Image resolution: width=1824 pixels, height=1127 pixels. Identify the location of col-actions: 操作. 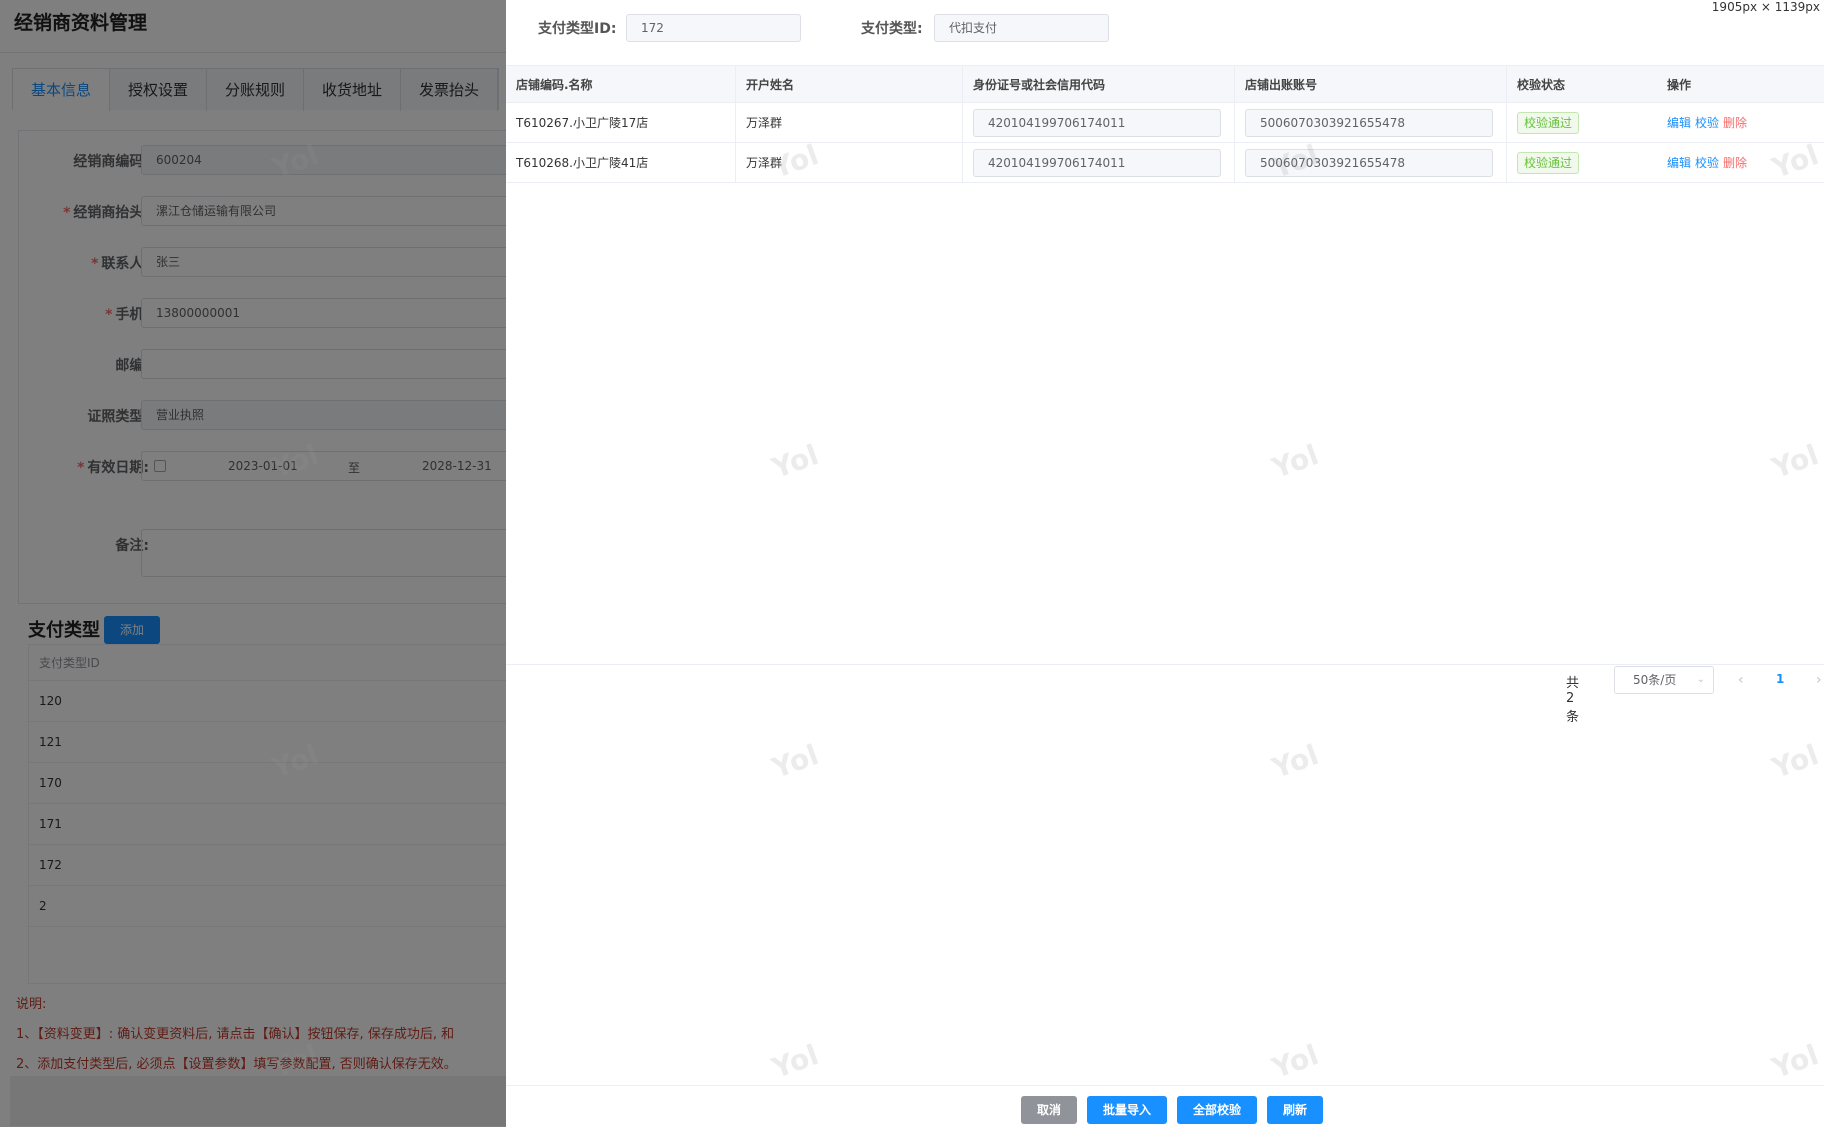
(1679, 84).